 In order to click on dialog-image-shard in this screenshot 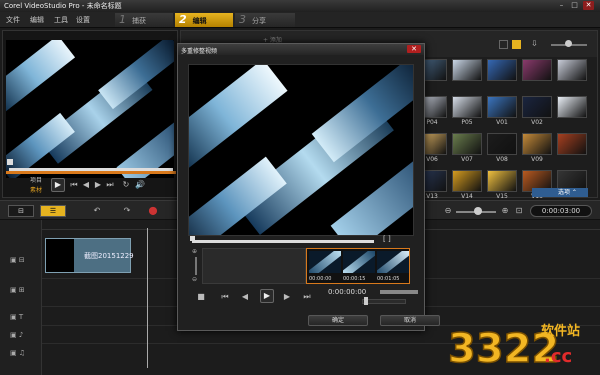, I will do `click(238, 118)`.